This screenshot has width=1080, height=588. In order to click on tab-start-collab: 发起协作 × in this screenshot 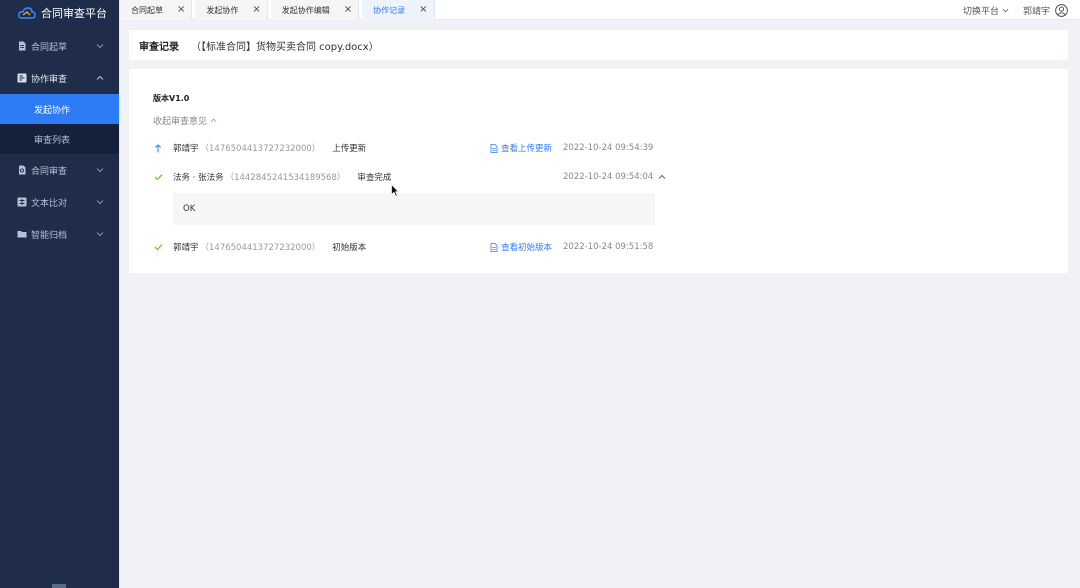, I will do `click(231, 10)`.